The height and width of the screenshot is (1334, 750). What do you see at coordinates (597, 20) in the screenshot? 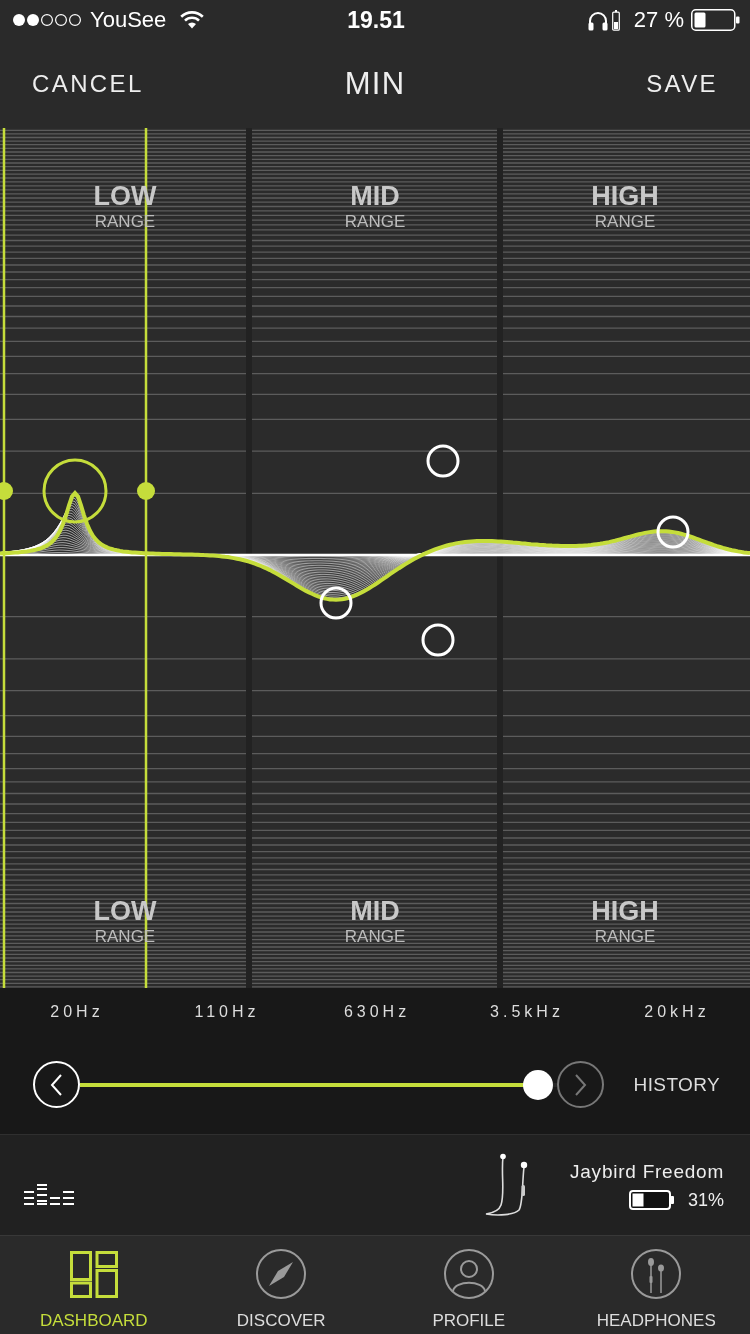
I see `headphones-icon` at bounding box center [597, 20].